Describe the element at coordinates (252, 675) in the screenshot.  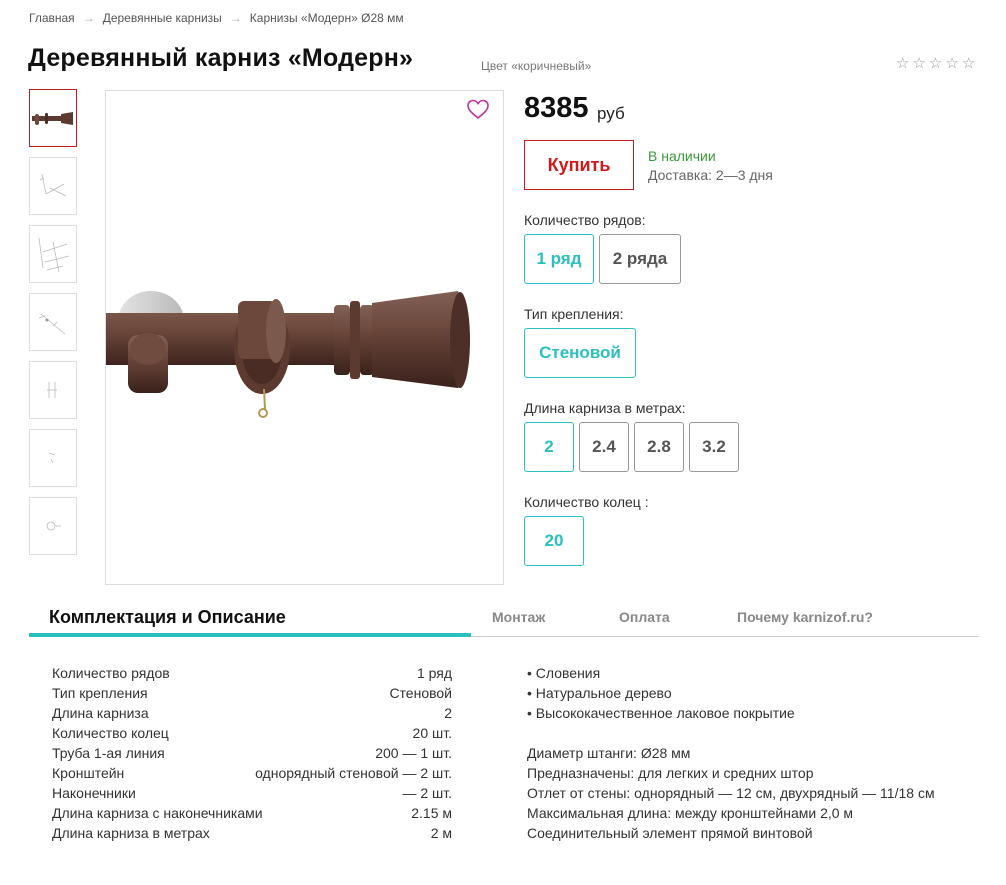
I see `table-row: Количество рядов 1 ряд` at that location.